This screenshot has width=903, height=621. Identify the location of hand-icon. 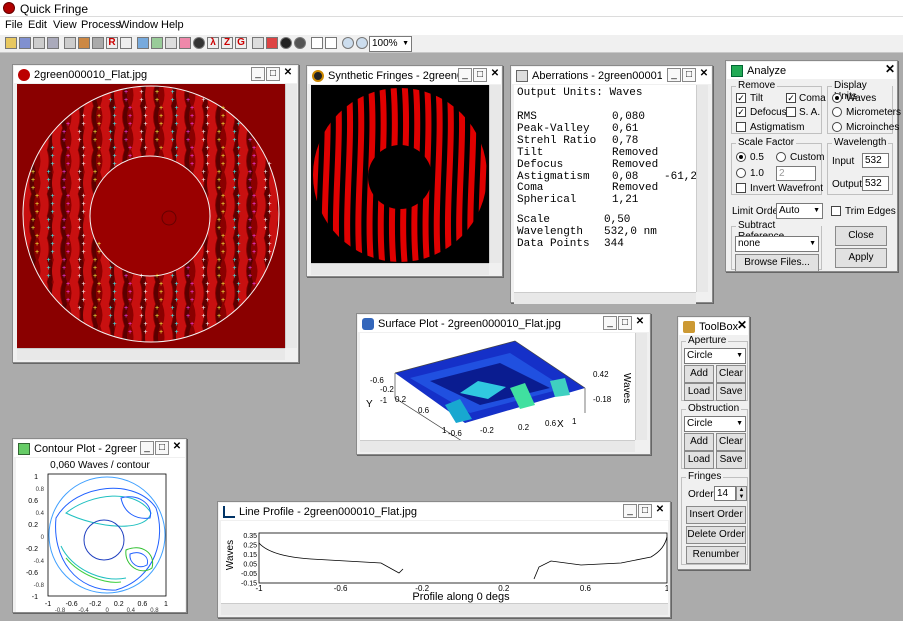
(317, 43).